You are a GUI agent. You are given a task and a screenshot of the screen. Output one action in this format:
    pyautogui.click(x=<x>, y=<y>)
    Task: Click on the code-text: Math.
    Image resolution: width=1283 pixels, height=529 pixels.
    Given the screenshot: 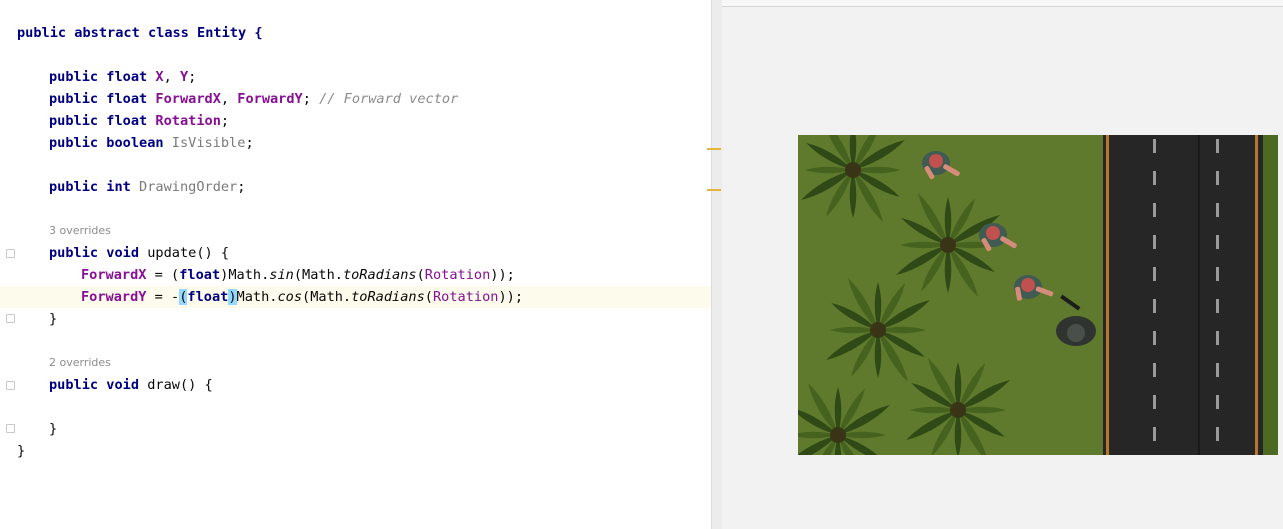 What is the action you would take?
    pyautogui.click(x=257, y=297)
    